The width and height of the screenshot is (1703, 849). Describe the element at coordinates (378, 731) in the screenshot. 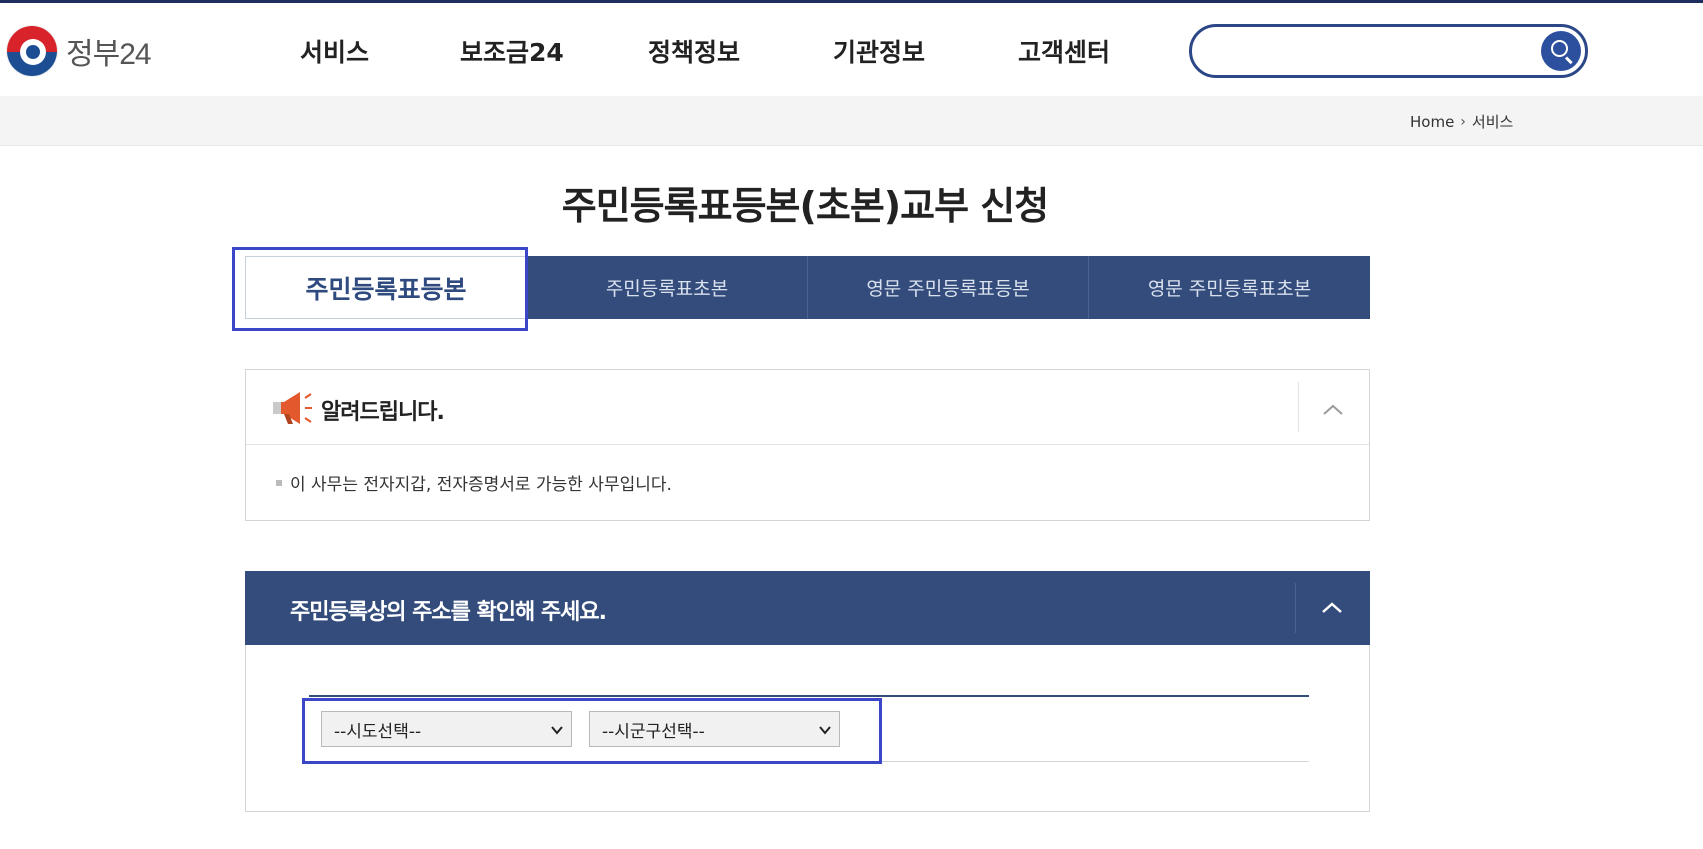

I see `sido-select-value: --시도선택--` at that location.